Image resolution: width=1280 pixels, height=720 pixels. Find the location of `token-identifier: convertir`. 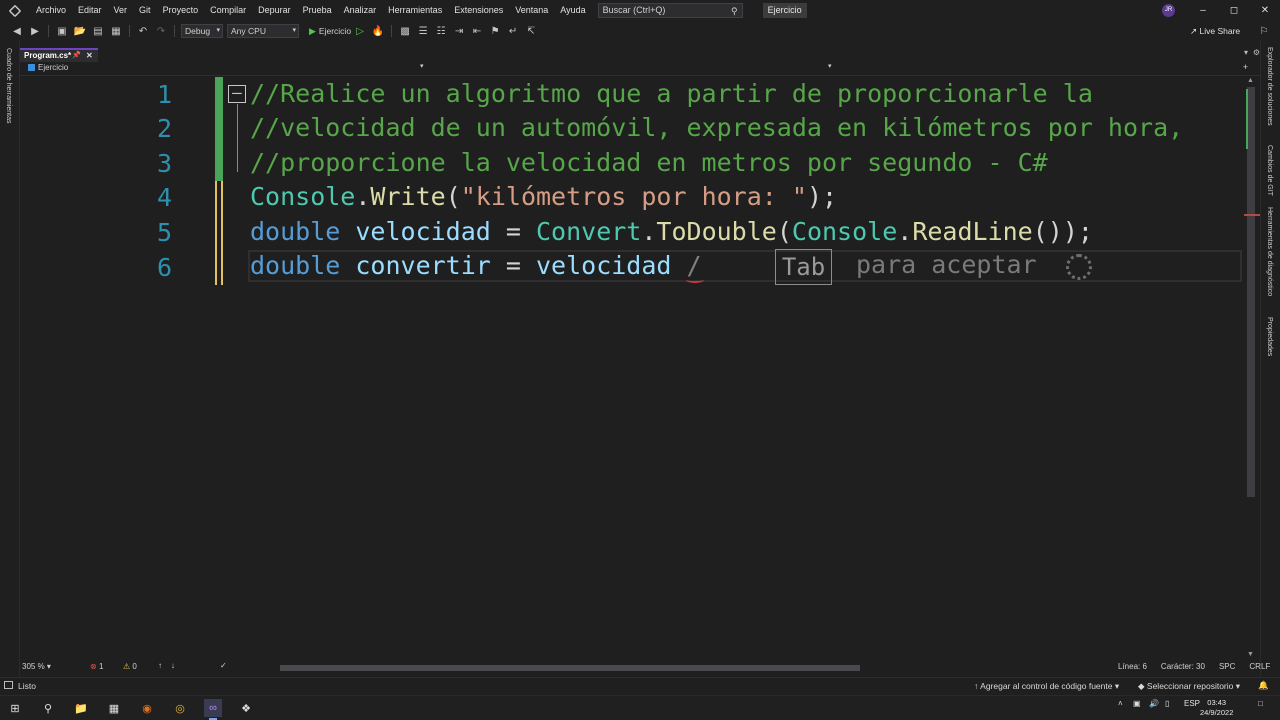

token-identifier: convertir is located at coordinates (423, 265).